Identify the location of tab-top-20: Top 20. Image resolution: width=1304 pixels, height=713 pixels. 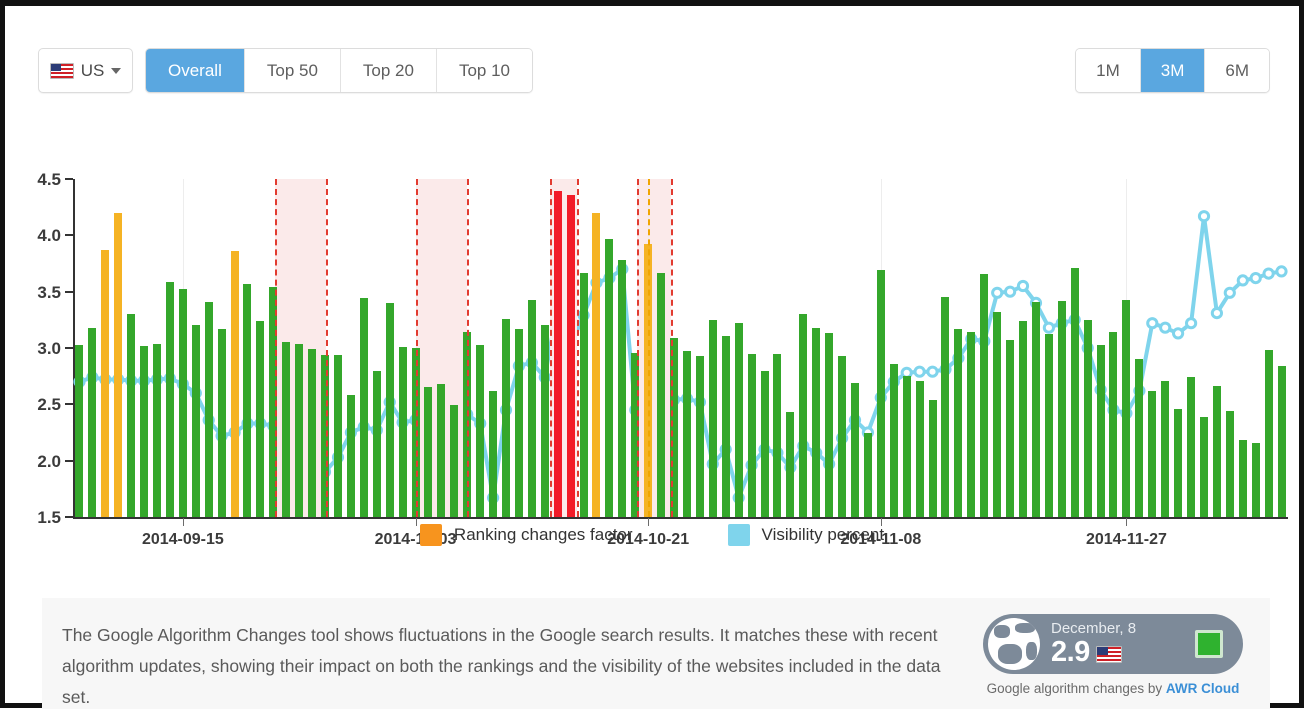
(388, 70).